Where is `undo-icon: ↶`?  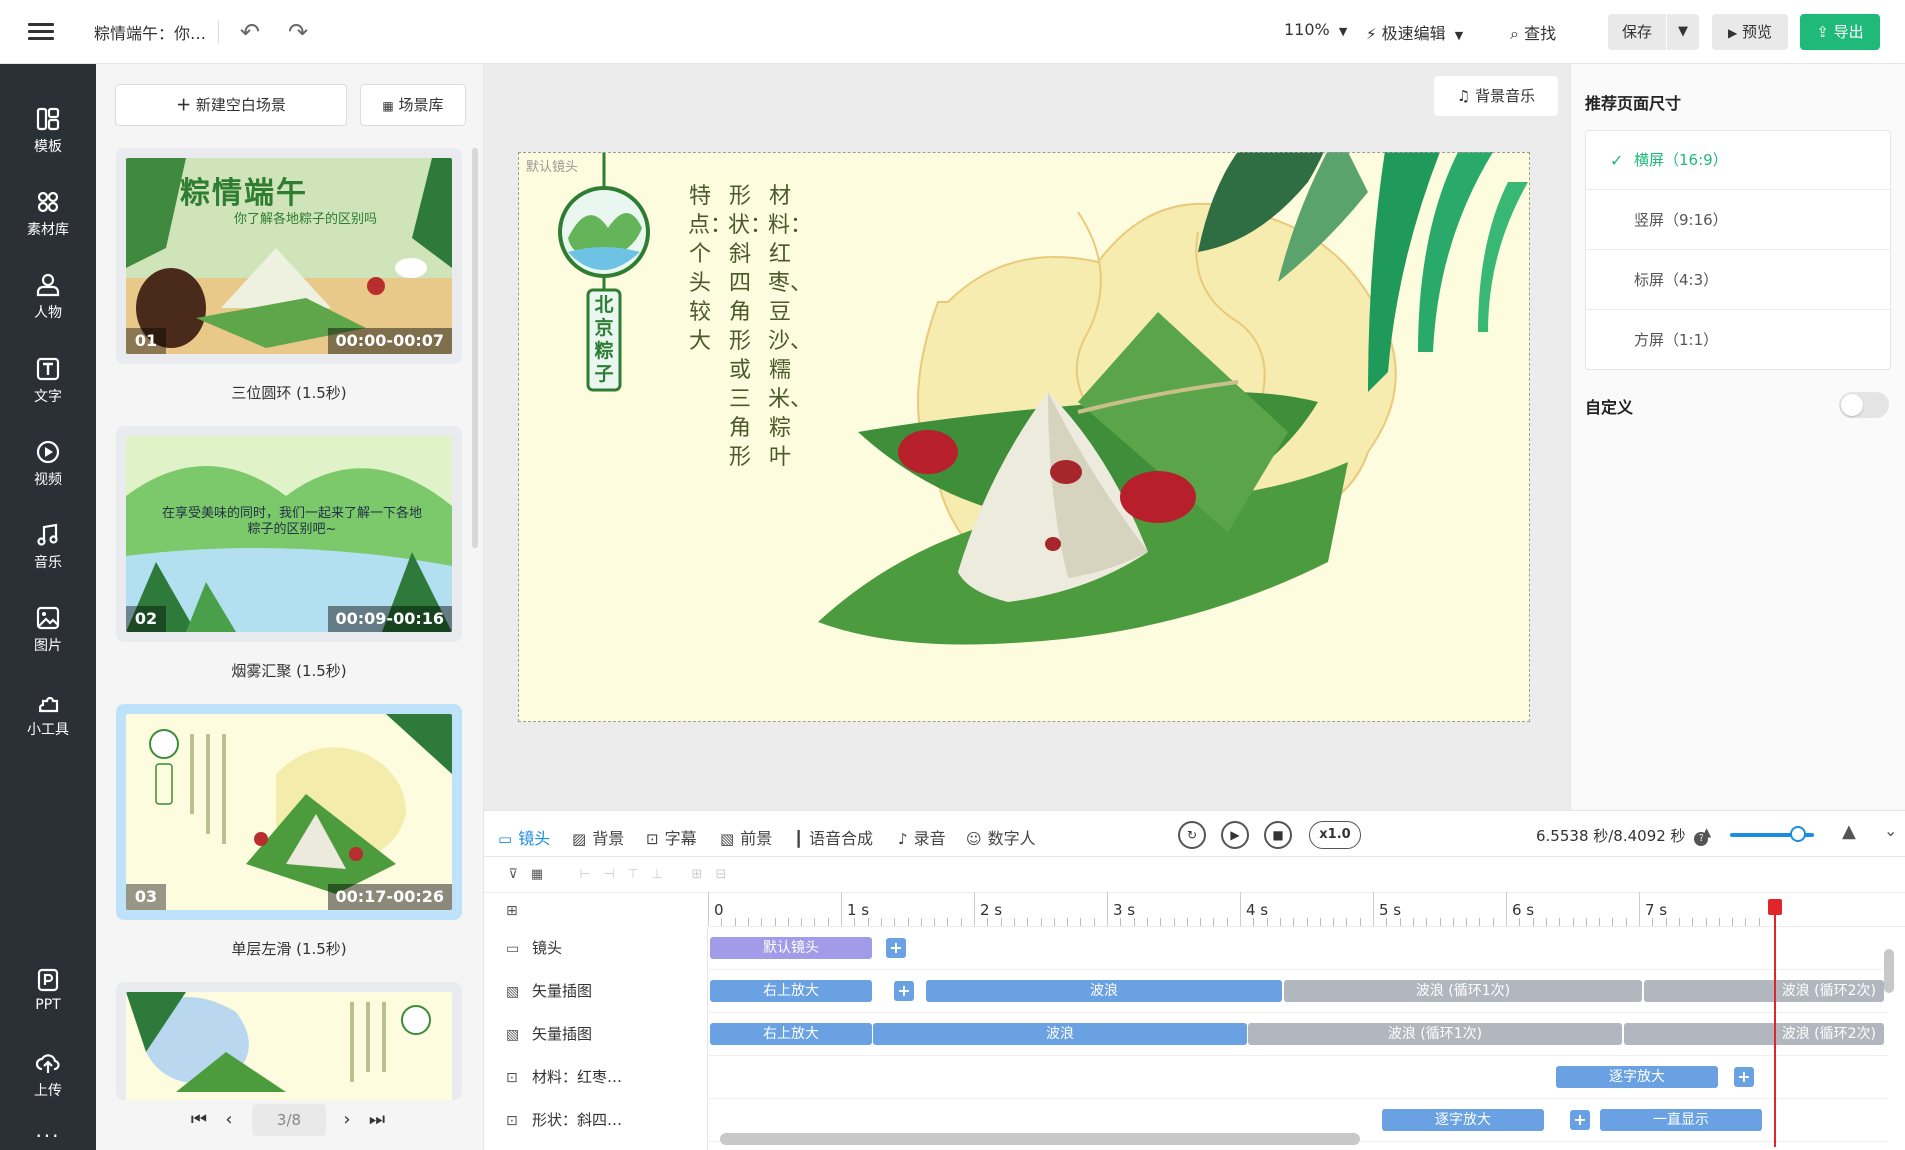 undo-icon: ↶ is located at coordinates (250, 32).